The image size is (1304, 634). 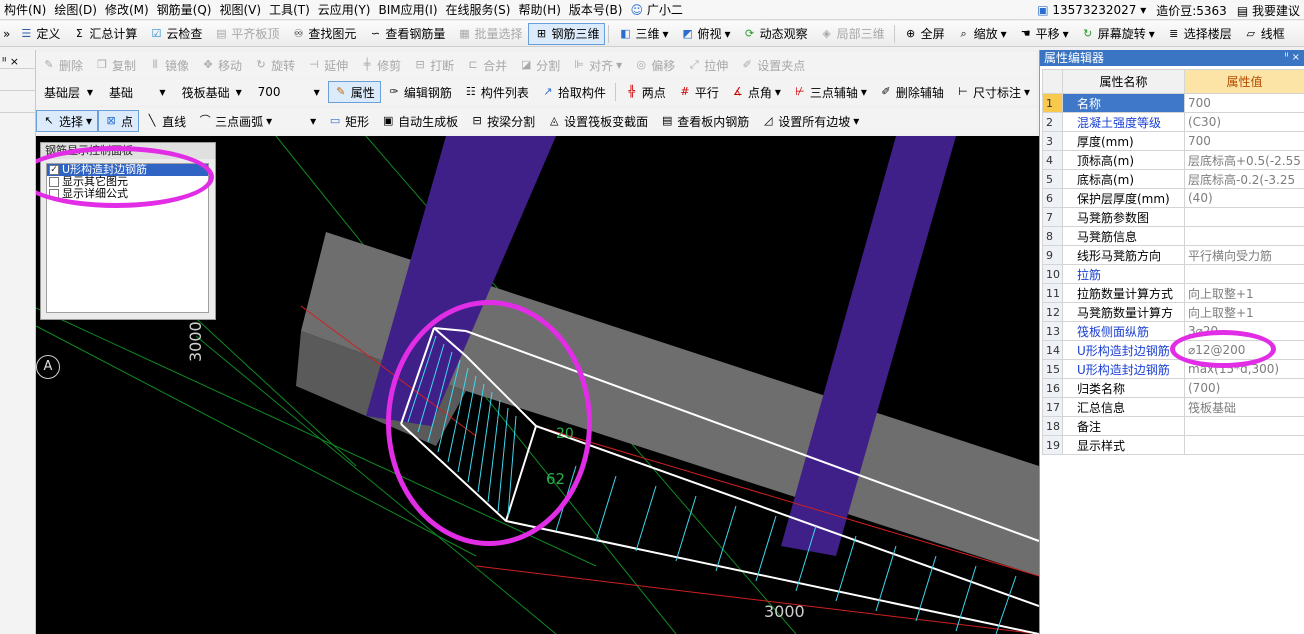 What do you see at coordinates (706, 34) in the screenshot?
I see `top-view-button: ◩ 俯视 ▾` at bounding box center [706, 34].